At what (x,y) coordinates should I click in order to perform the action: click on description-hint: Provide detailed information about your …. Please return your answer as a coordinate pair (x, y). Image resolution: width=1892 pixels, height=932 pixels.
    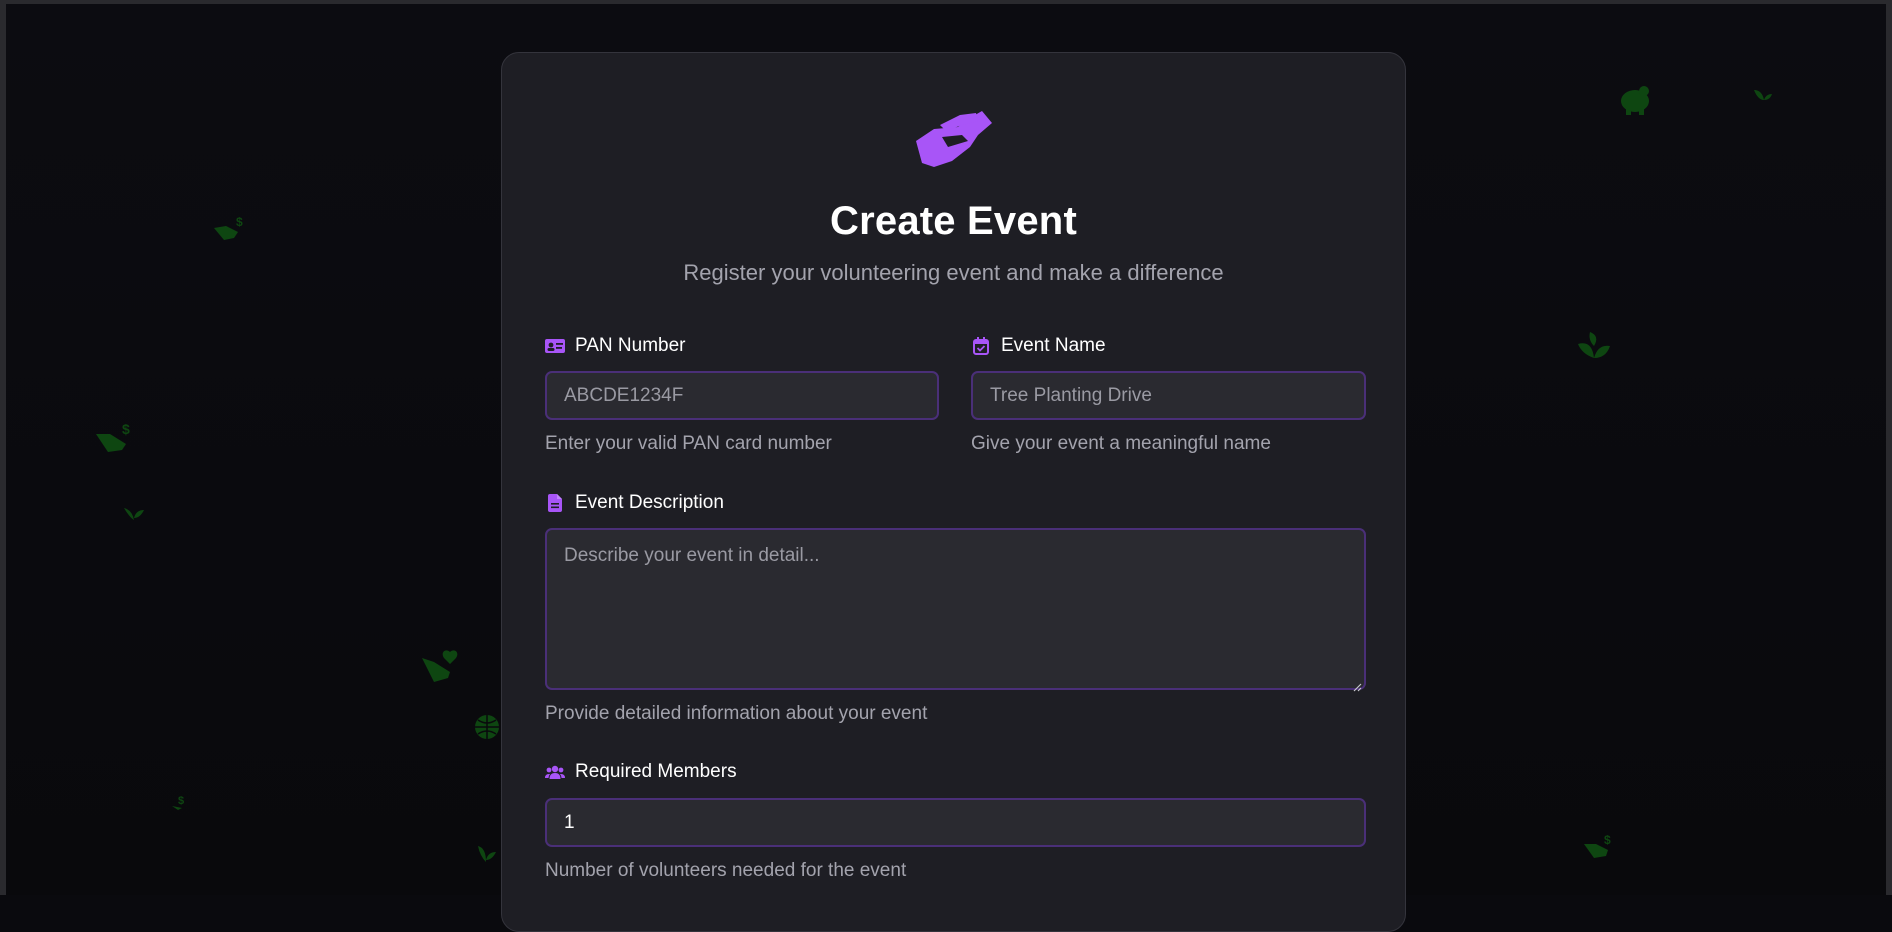
    Looking at the image, I should click on (736, 713).